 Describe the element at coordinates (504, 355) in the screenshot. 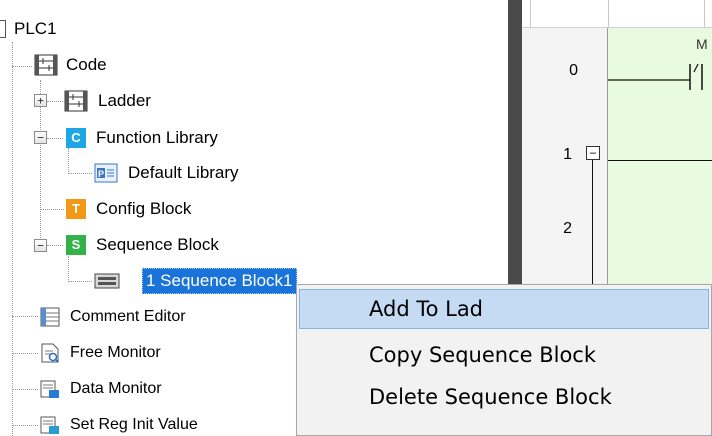

I see `menu-item-copy-sequence-block: Copy Sequence Block` at that location.